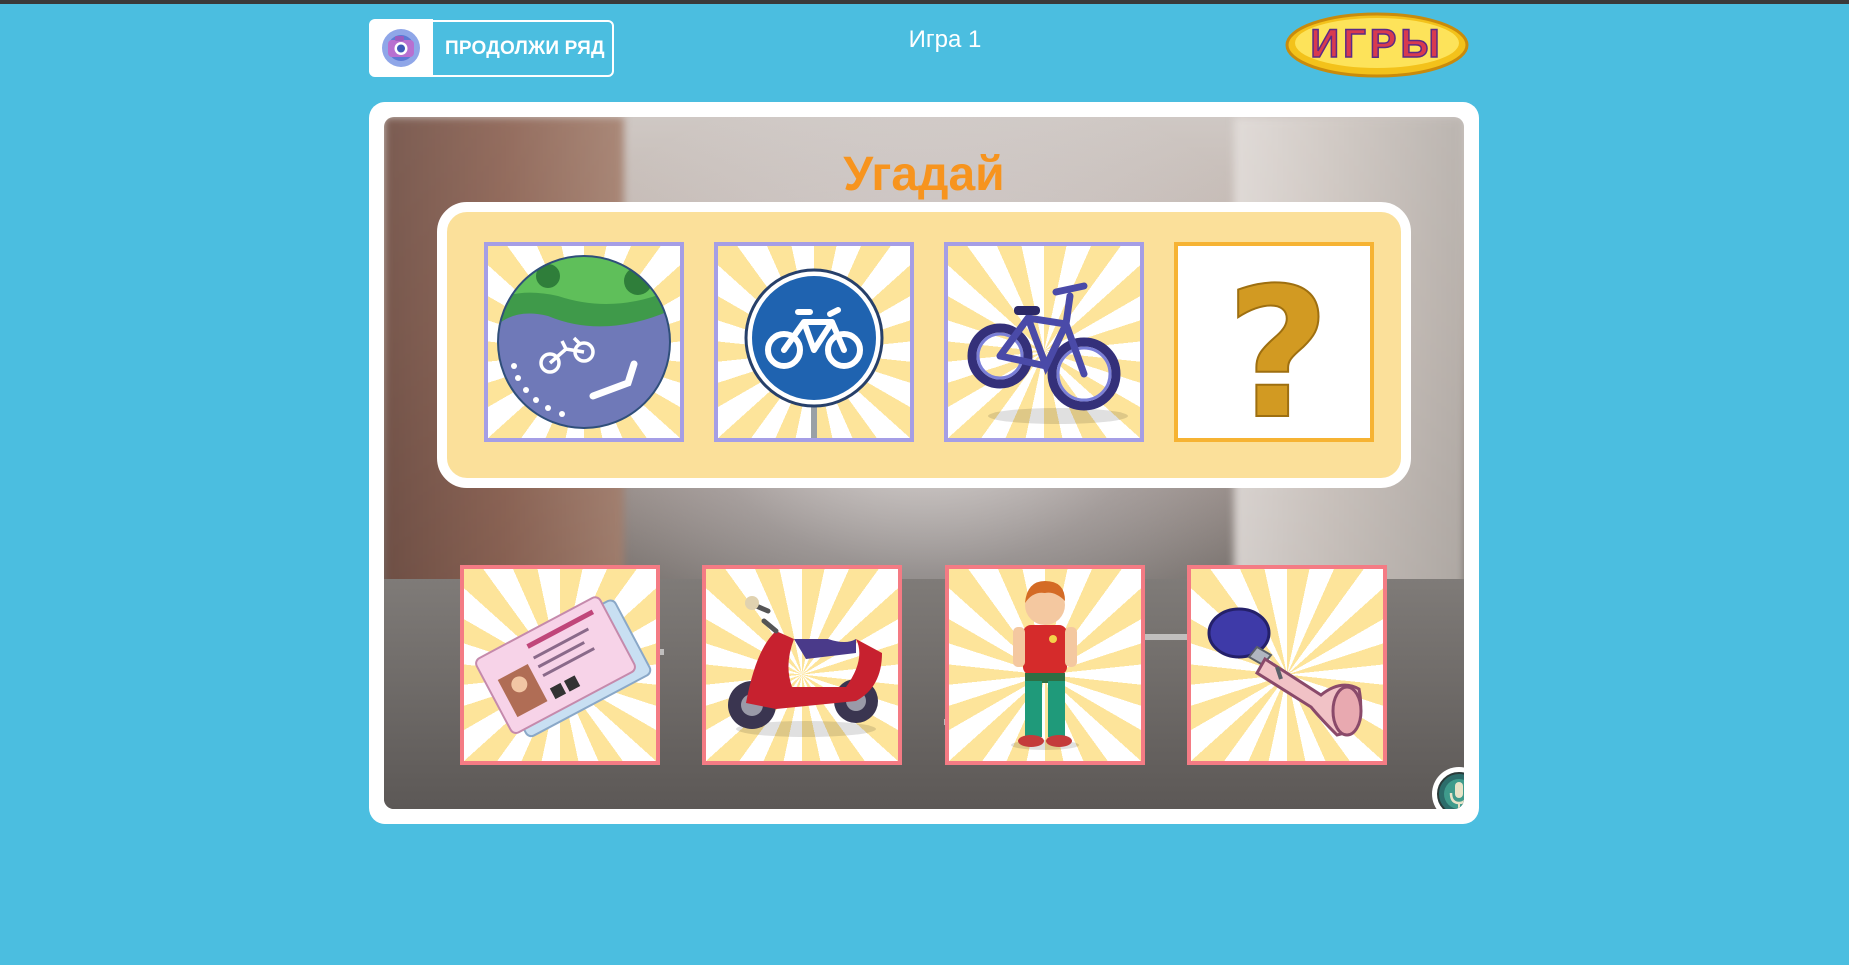 The image size is (1849, 965). I want to click on bicycle-sign-image, so click(814, 353).